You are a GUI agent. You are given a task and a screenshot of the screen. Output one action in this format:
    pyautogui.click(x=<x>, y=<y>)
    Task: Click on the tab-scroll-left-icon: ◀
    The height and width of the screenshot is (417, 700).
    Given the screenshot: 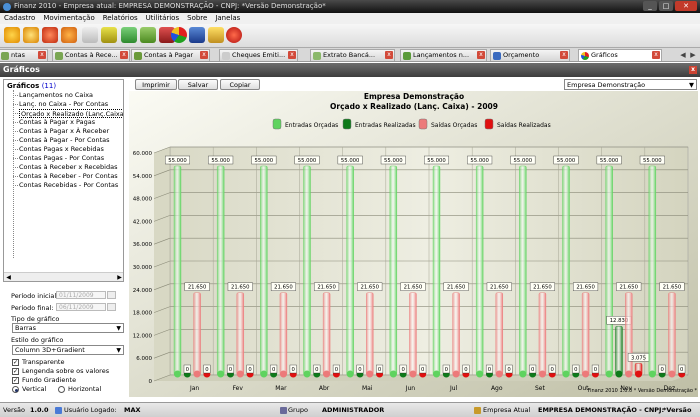 What is the action you would take?
    pyautogui.click(x=683, y=55)
    